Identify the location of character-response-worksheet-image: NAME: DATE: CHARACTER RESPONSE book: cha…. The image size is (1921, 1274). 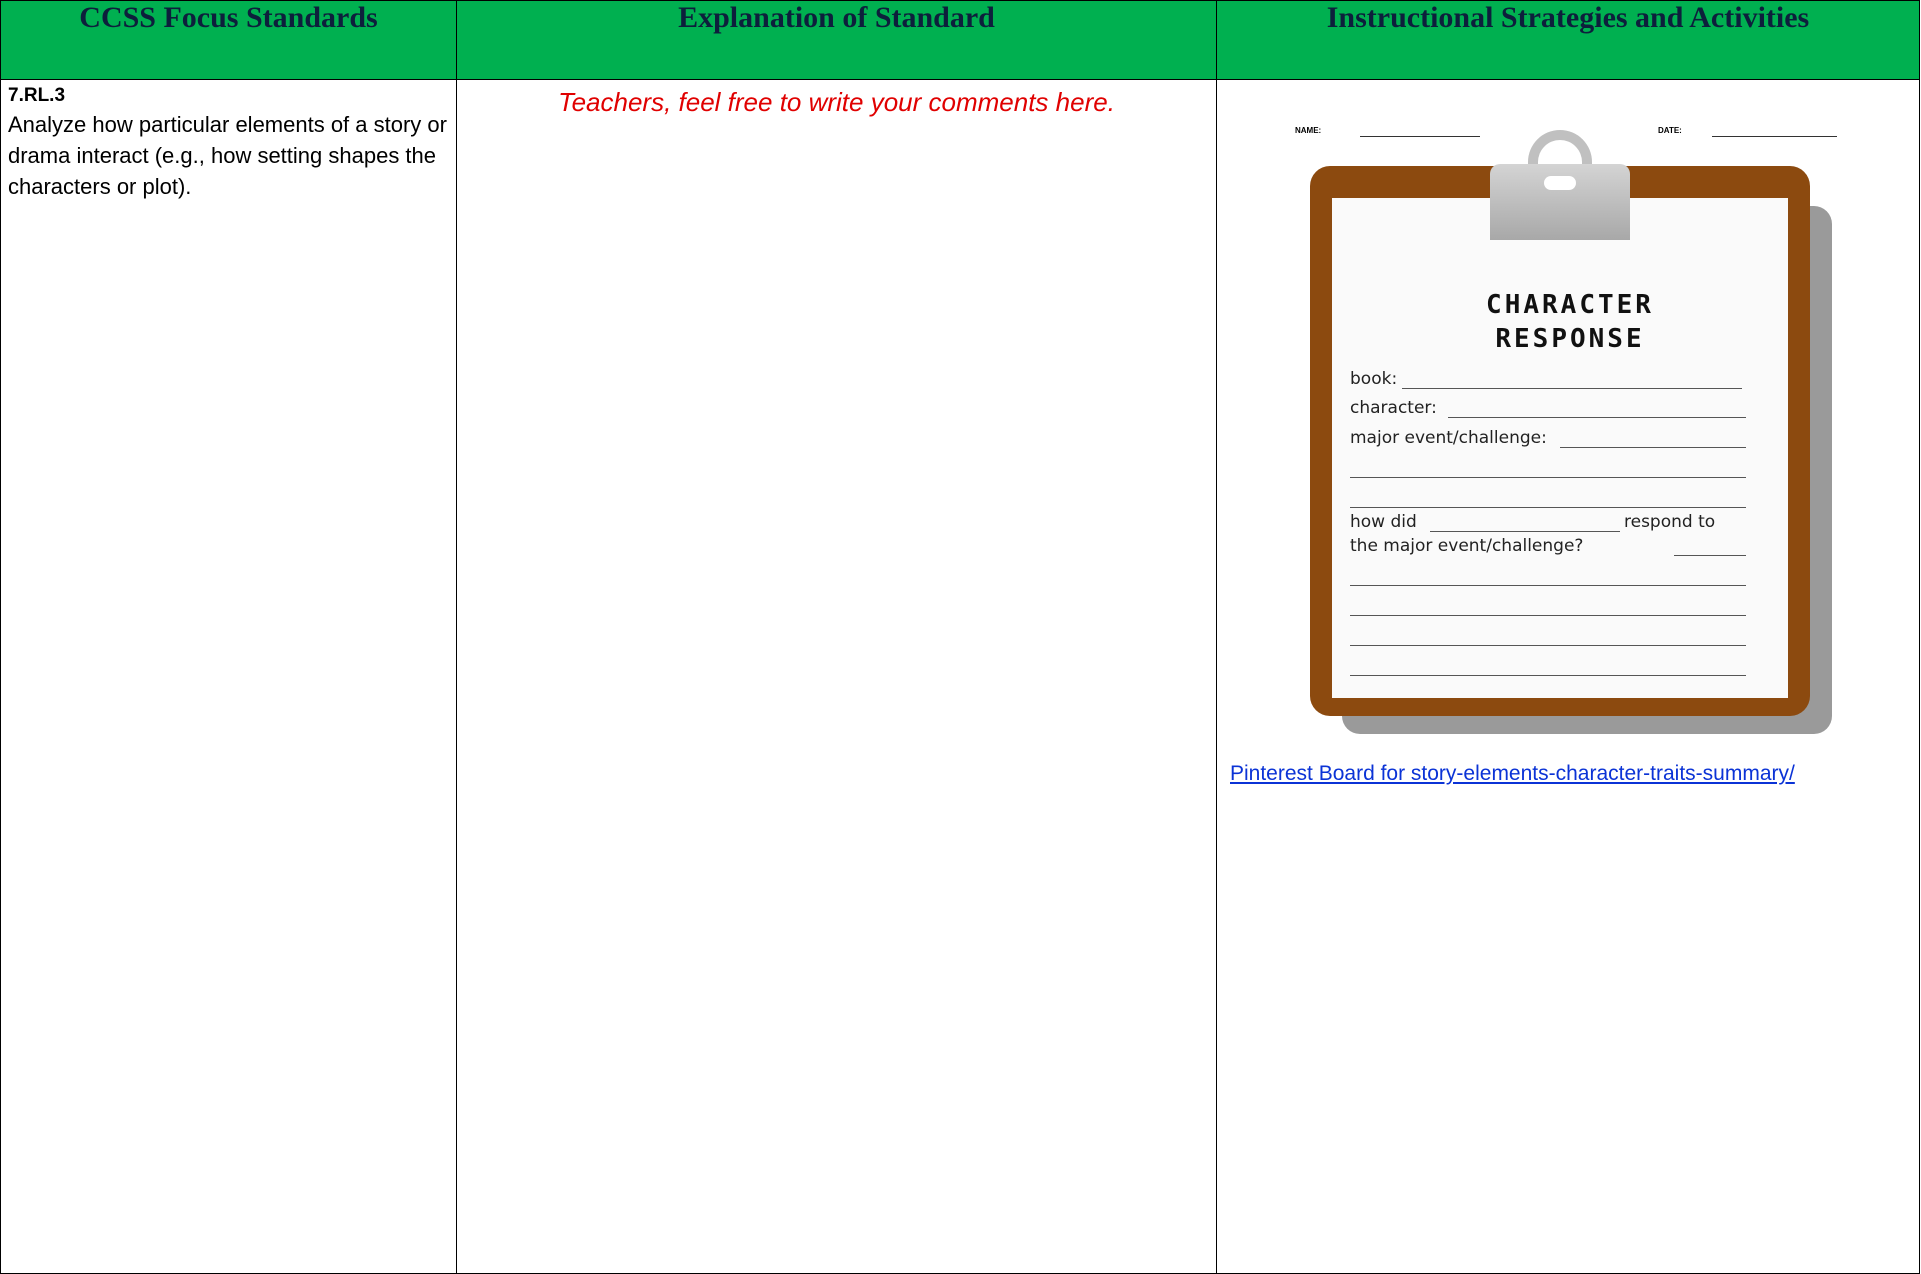
(1570, 428).